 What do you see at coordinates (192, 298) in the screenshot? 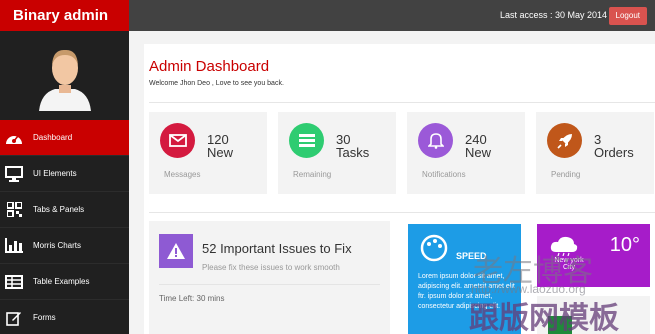
I see `time-left-text: Time Left: 30 mins` at bounding box center [192, 298].